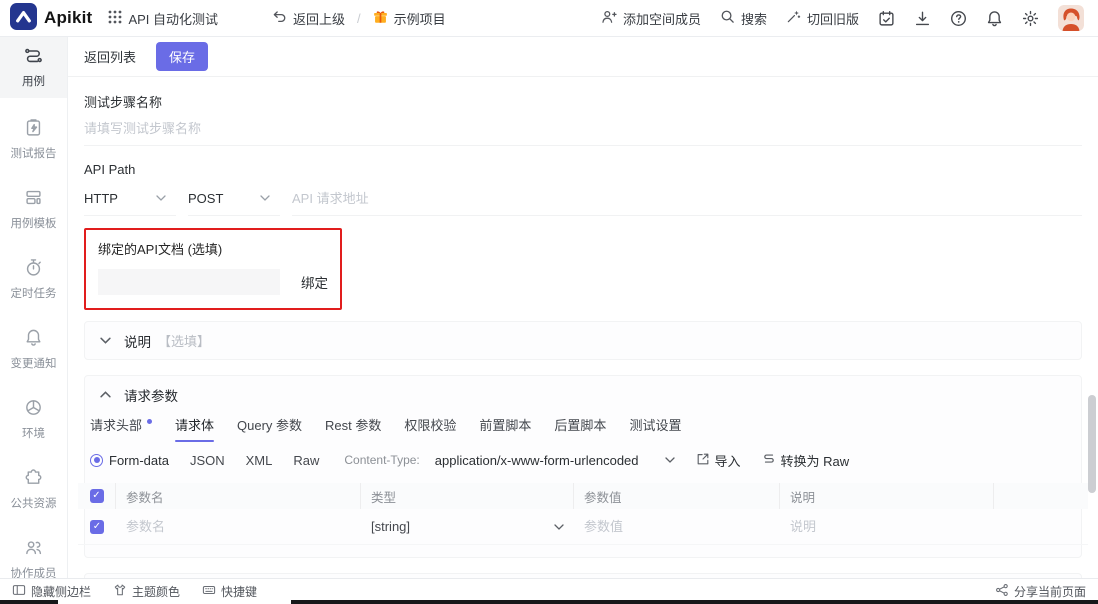  What do you see at coordinates (189, 282) in the screenshot?
I see `bind-doc-input` at bounding box center [189, 282].